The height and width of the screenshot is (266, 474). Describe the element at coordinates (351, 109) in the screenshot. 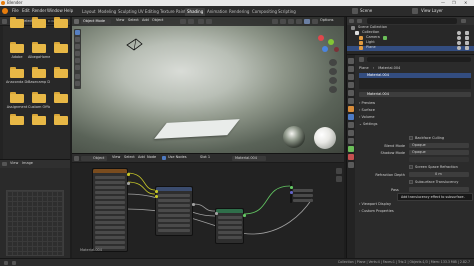

I see `object-tab-icon` at that location.